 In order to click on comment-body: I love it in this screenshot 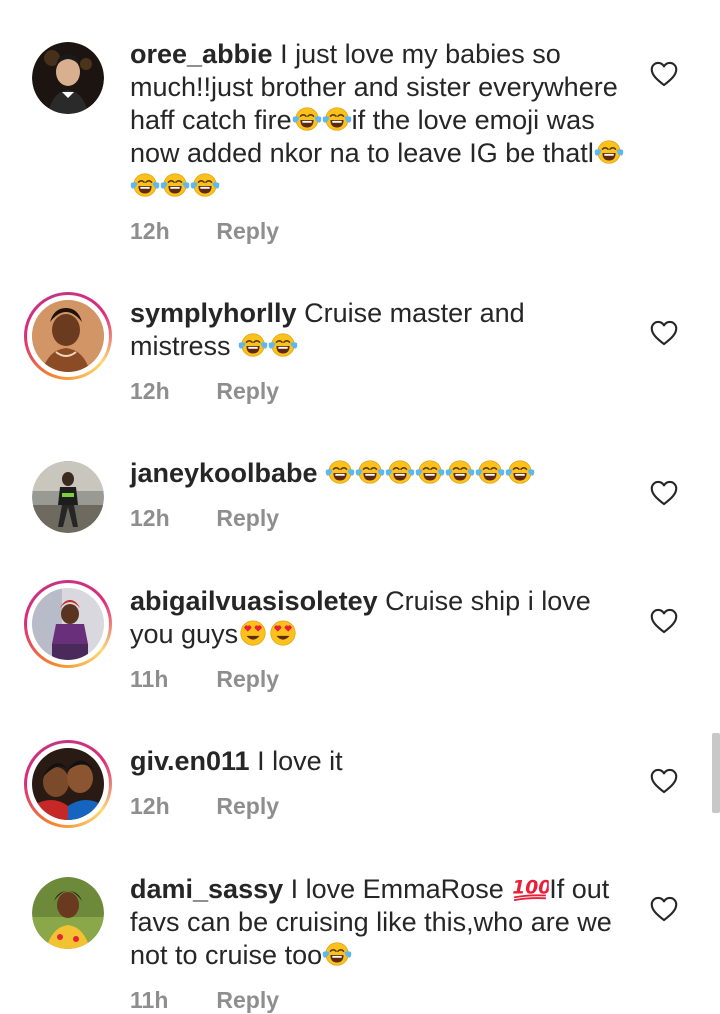, I will do `click(300, 761)`.